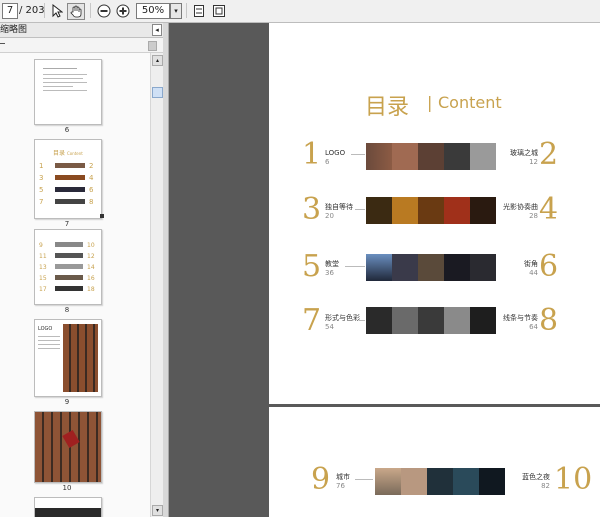 The height and width of the screenshot is (517, 600). I want to click on collapse-panel-button: ◂, so click(157, 30).